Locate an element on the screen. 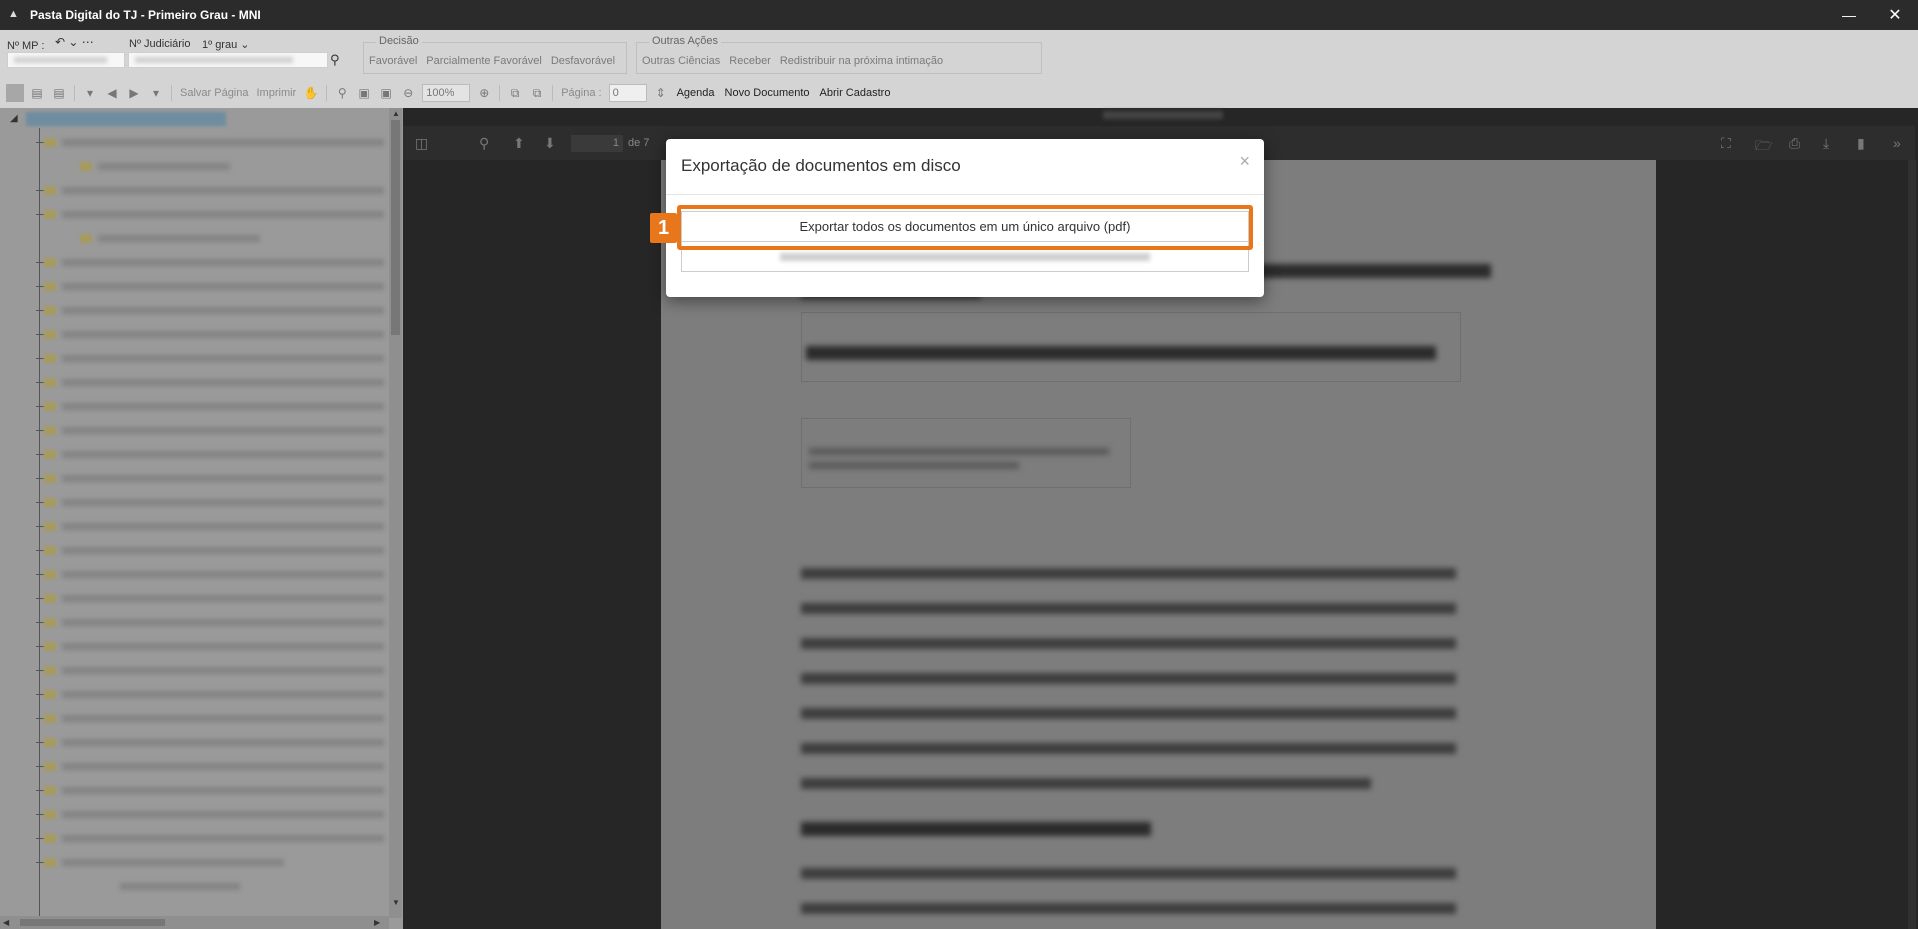 The image size is (1918, 929). open-registry-link: Abrir Cadastro is located at coordinates (855, 93).